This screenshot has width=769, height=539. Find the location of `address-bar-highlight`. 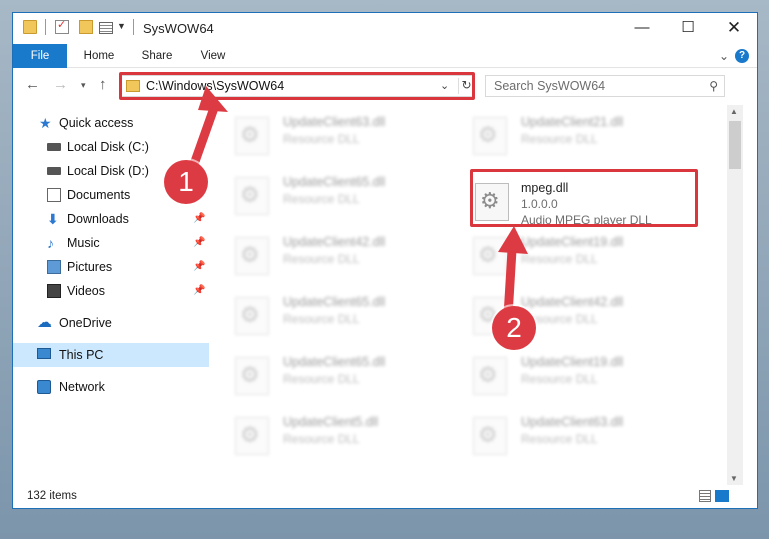

address-bar-highlight is located at coordinates (297, 86).